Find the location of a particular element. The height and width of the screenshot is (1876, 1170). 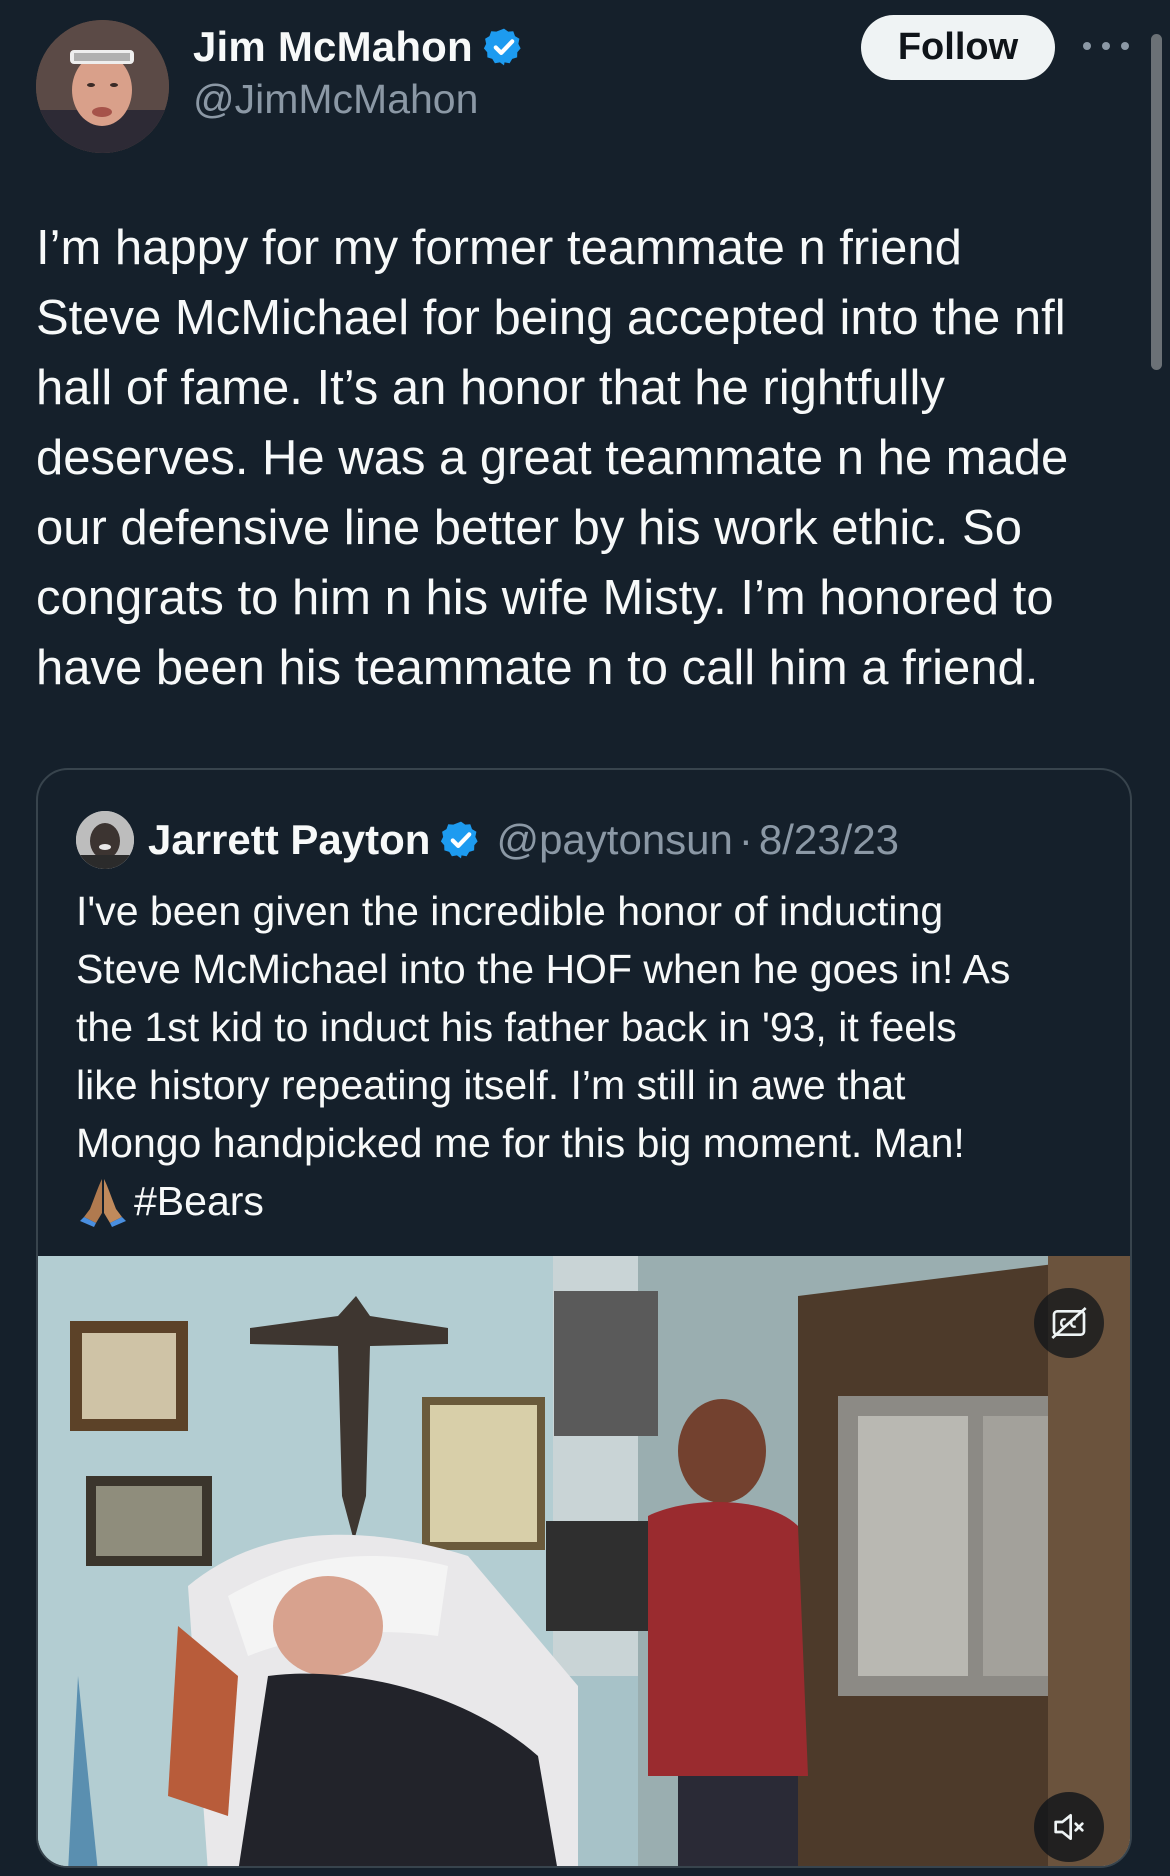

author-display-name: Jim McMahon is located at coordinates (333, 47).